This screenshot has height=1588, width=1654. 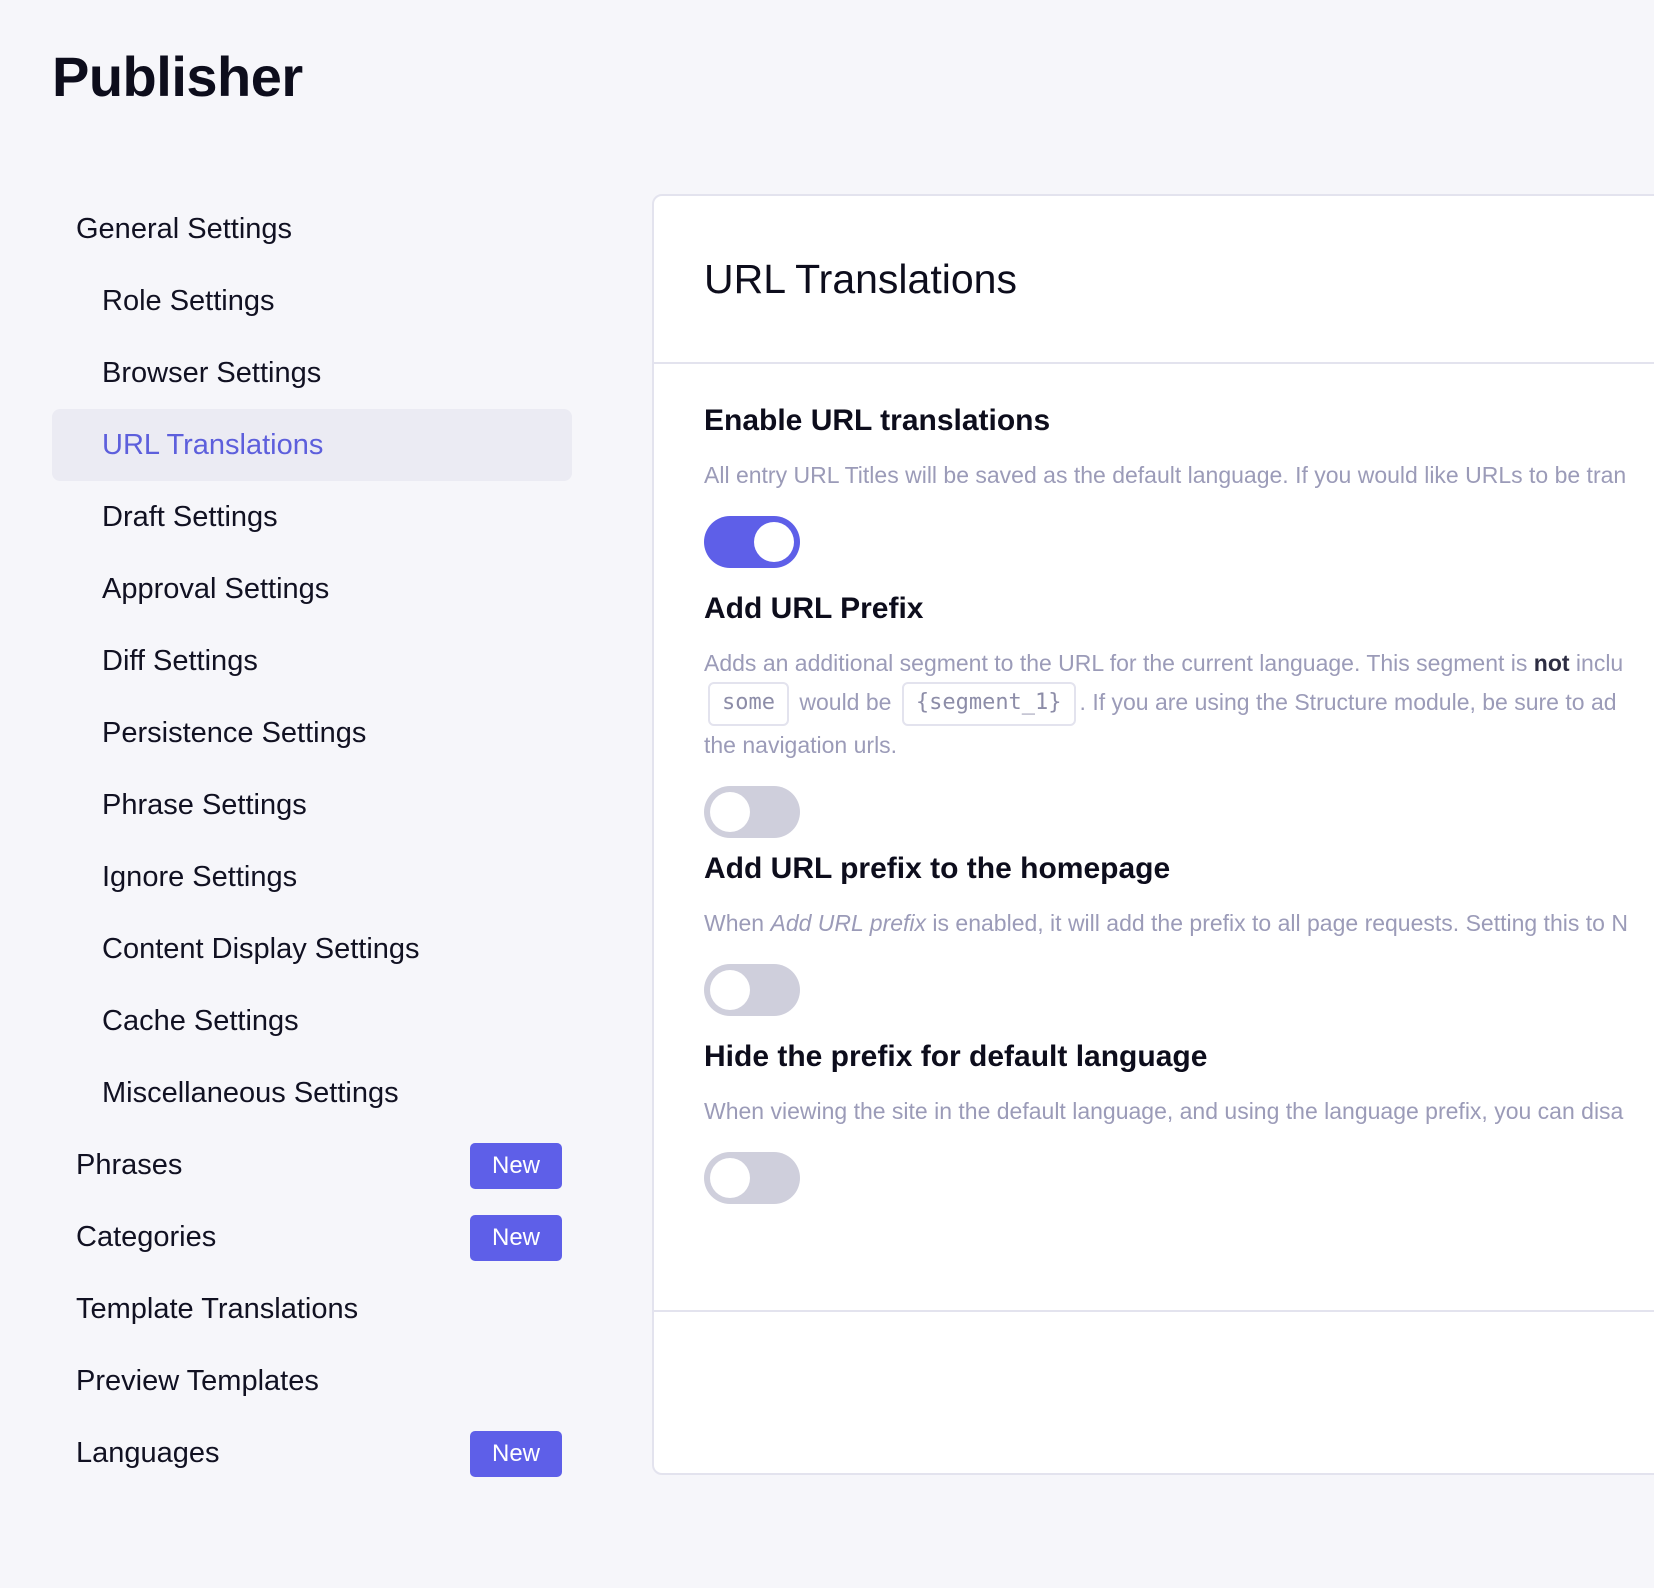 I want to click on description-text: inclu, so click(x=1596, y=663).